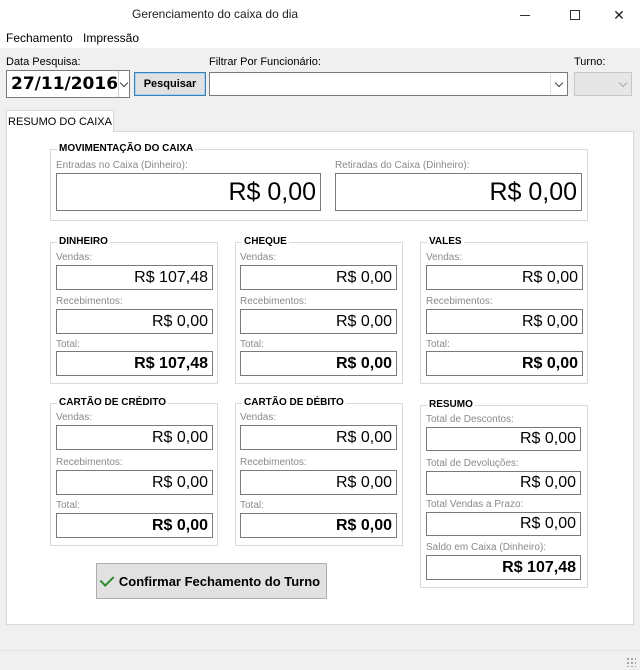 This screenshot has height=670, width=640. I want to click on maximize-button, so click(575, 15).